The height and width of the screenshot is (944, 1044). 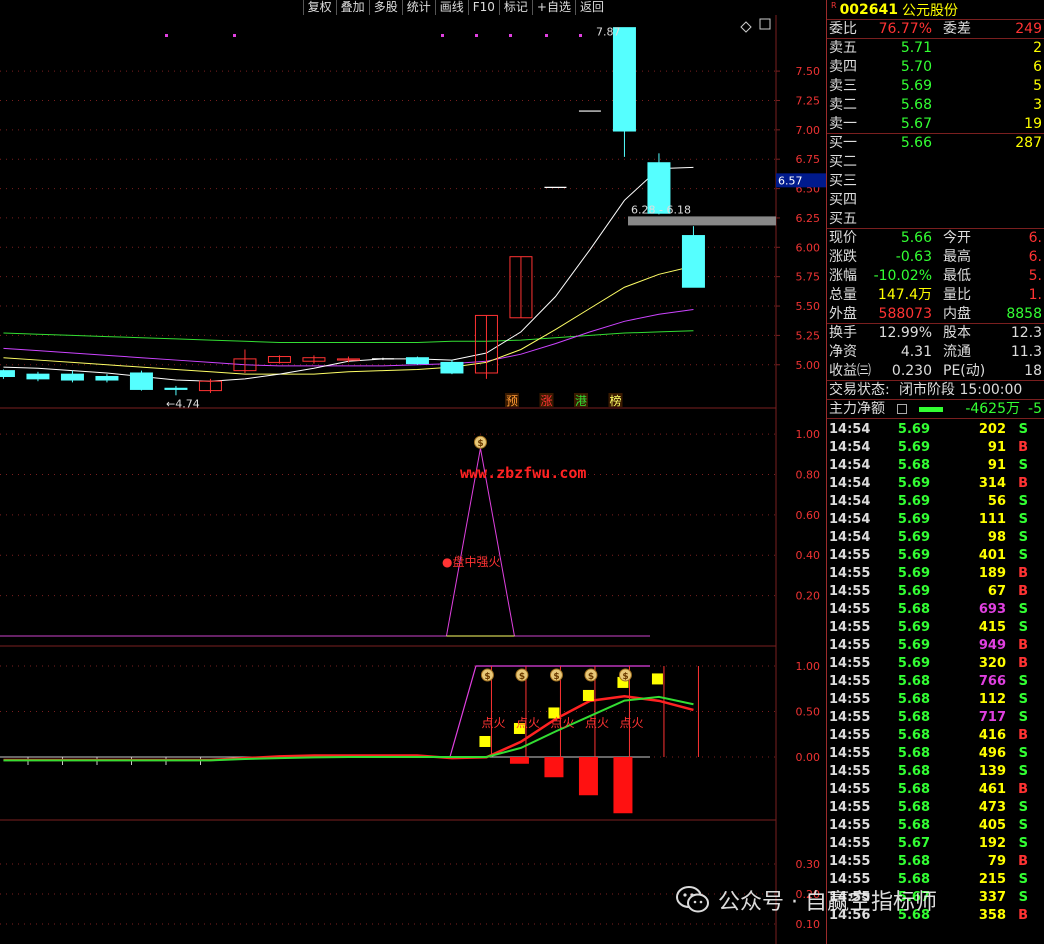 I want to click on quote-row: 涨幅 -10.02% 最低 5., so click(x=935, y=276).